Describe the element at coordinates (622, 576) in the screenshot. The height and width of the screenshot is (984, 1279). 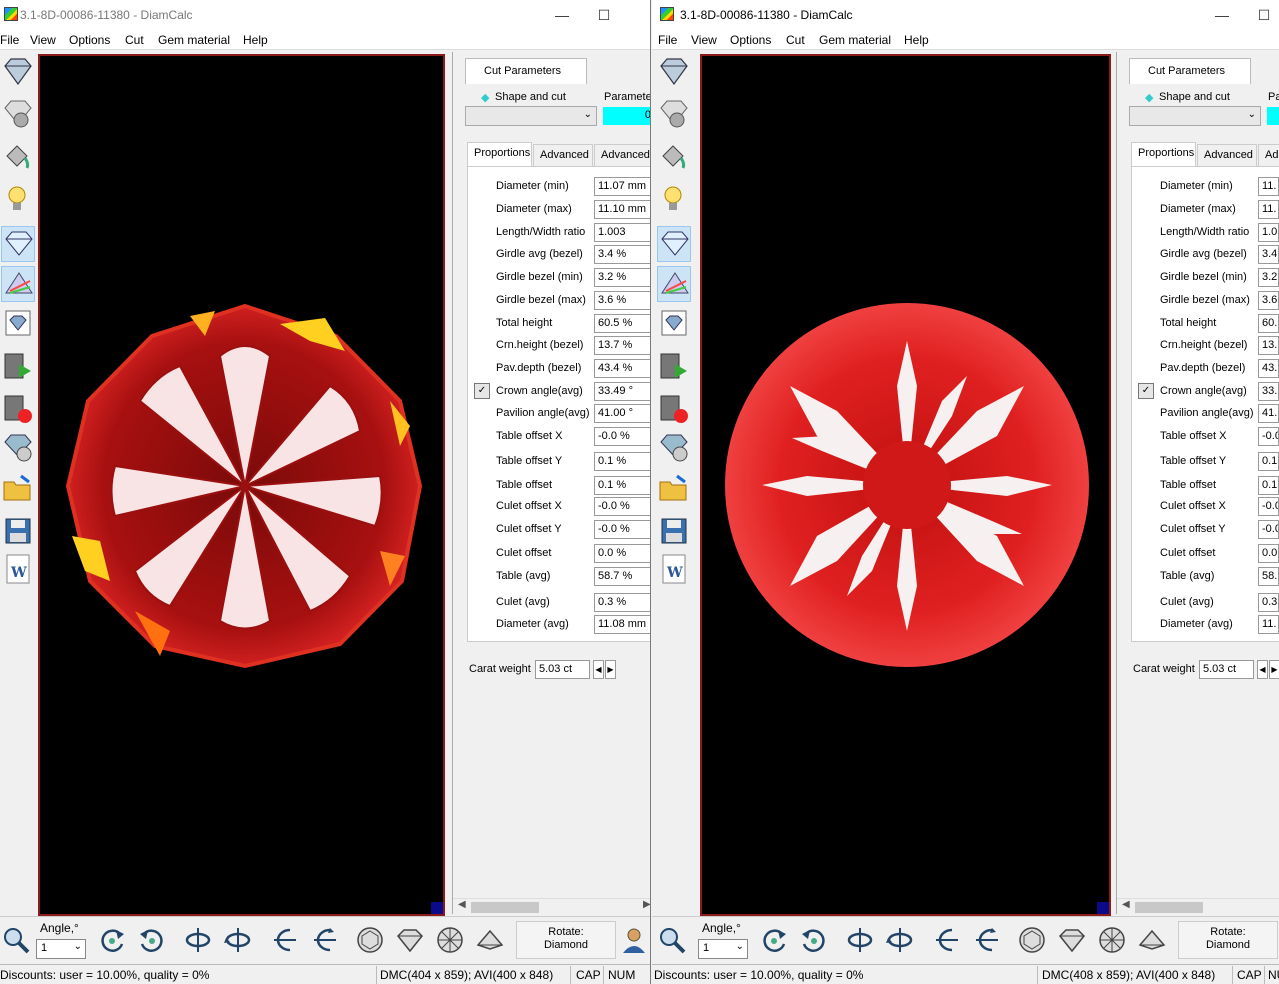
I see `proportion-value-field: 58.7 %` at that location.